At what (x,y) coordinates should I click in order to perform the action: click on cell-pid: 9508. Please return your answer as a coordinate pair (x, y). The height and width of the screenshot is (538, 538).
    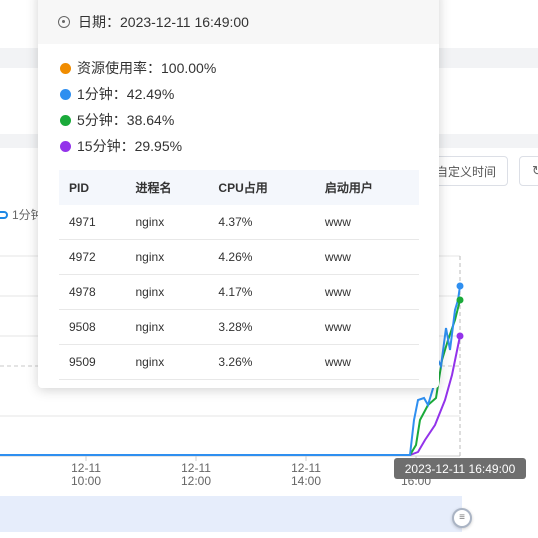
    Looking at the image, I should click on (92, 327).